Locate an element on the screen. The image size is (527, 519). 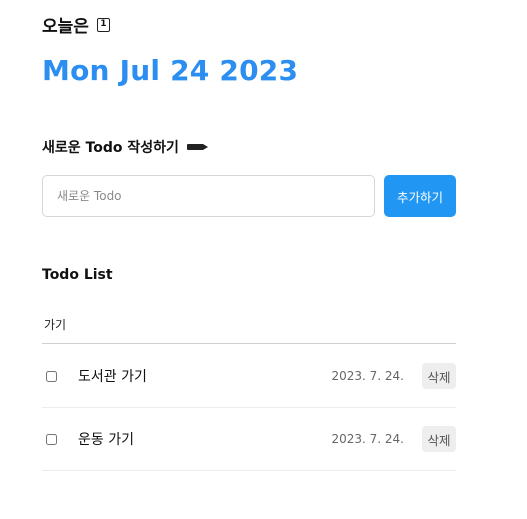
calendar-icon: 1 is located at coordinates (103, 24).